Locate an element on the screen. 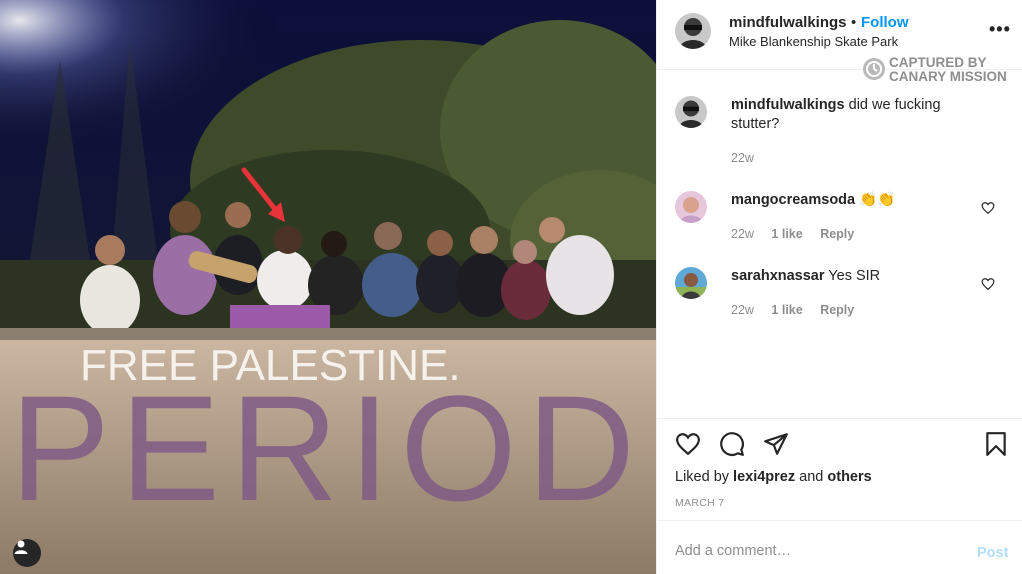 The width and height of the screenshot is (1022, 574). watermark-text: CAPTURED BY CANARY MISSION is located at coordinates (948, 70).